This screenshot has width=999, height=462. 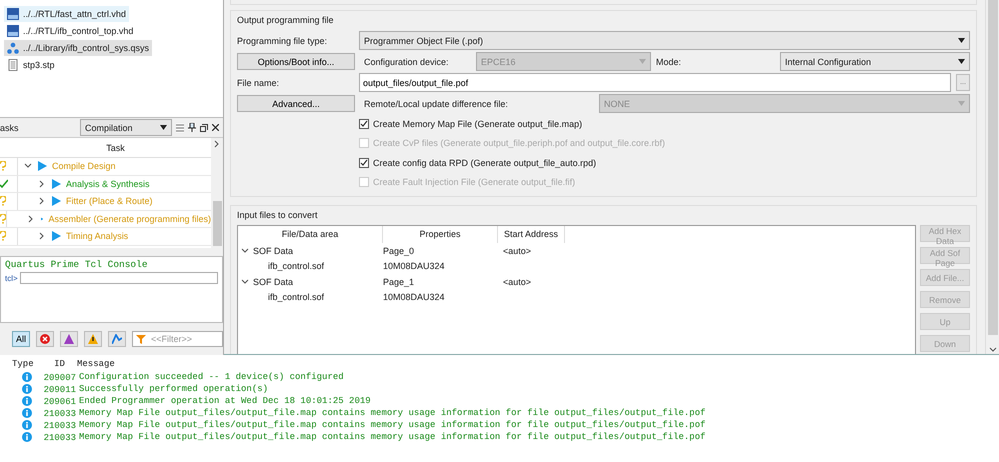 I want to click on flag-icon, so click(x=117, y=339).